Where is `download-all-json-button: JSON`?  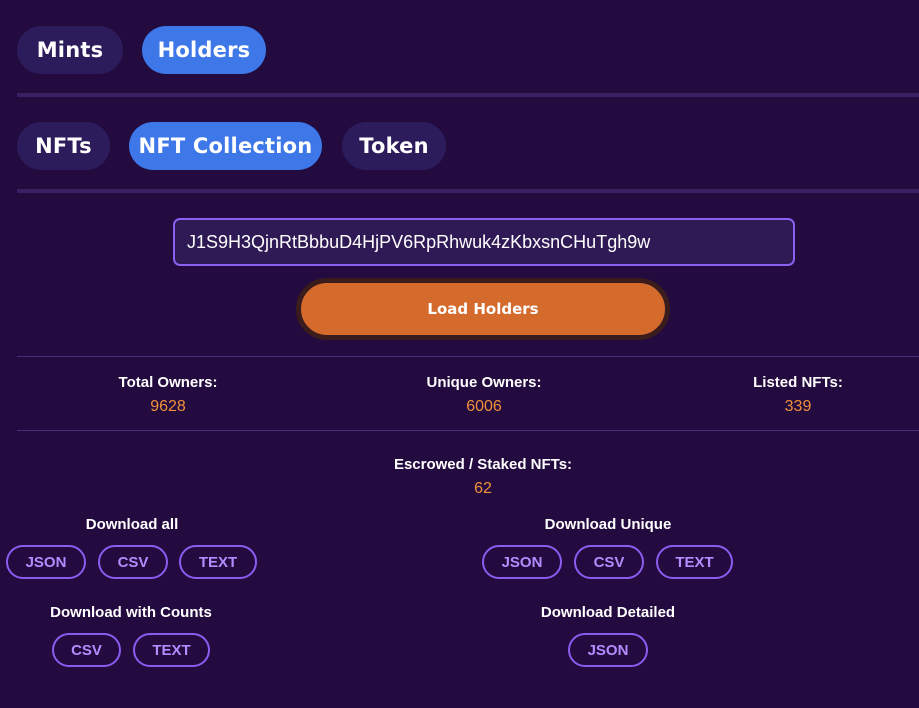
download-all-json-button: JSON is located at coordinates (46, 562).